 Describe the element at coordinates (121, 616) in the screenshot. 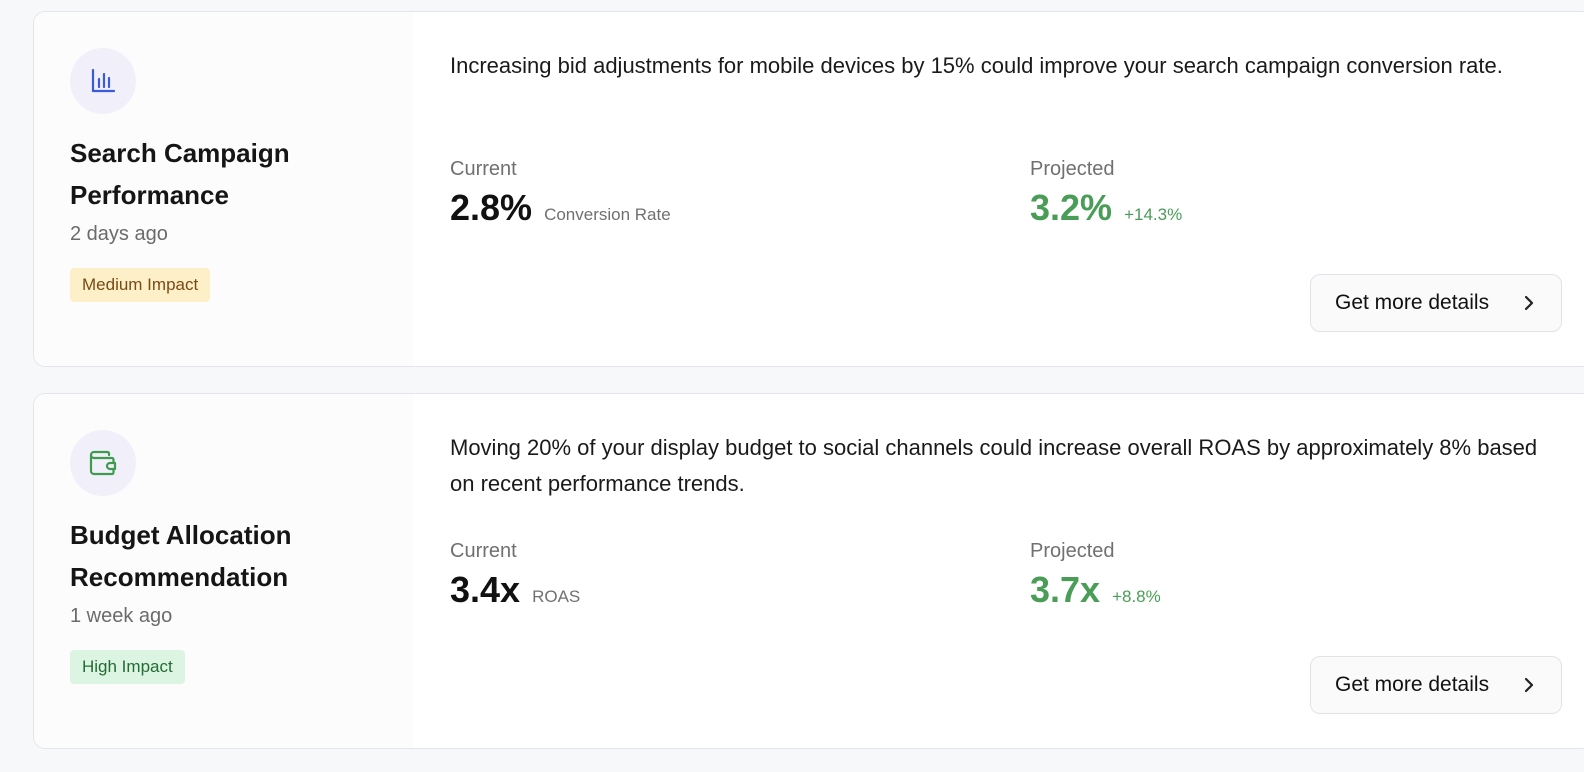

I see `timestamp: 1 week ago` at that location.